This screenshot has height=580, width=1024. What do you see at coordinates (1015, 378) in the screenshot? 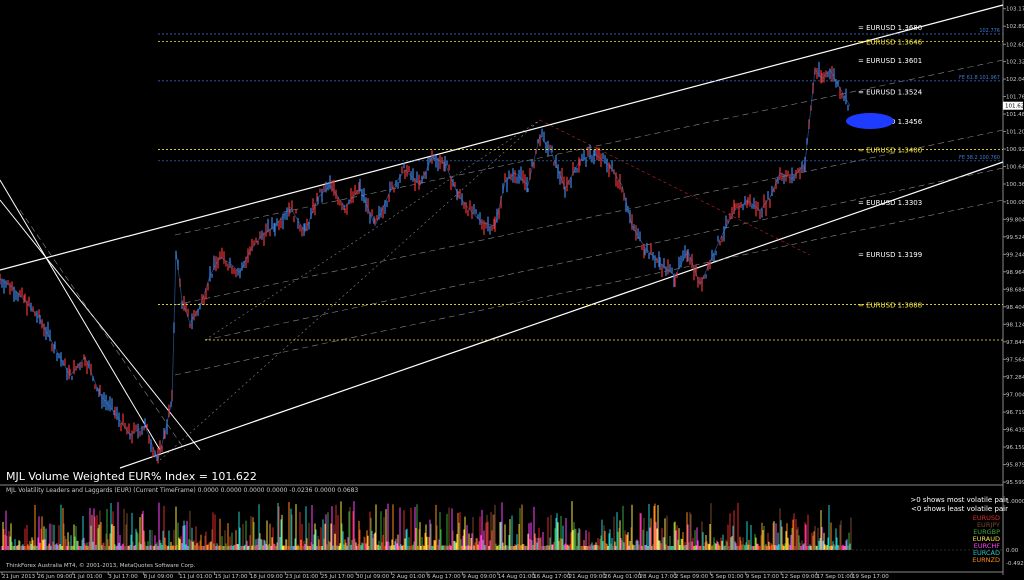
I see `y-tick-label: 97.284` at bounding box center [1015, 378].